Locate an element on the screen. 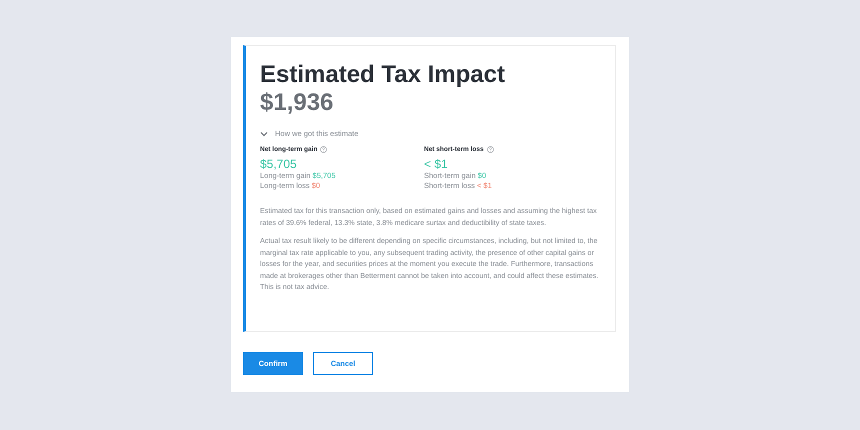  chevron-icon is located at coordinates (264, 133).